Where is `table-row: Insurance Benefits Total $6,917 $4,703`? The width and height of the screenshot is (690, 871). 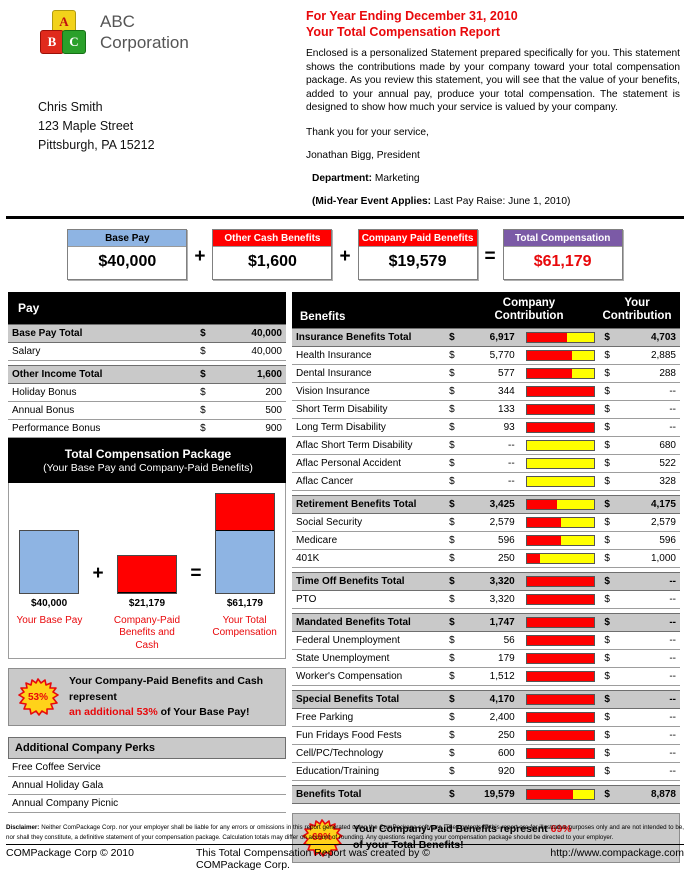 table-row: Insurance Benefits Total $6,917 $4,703 is located at coordinates (486, 337).